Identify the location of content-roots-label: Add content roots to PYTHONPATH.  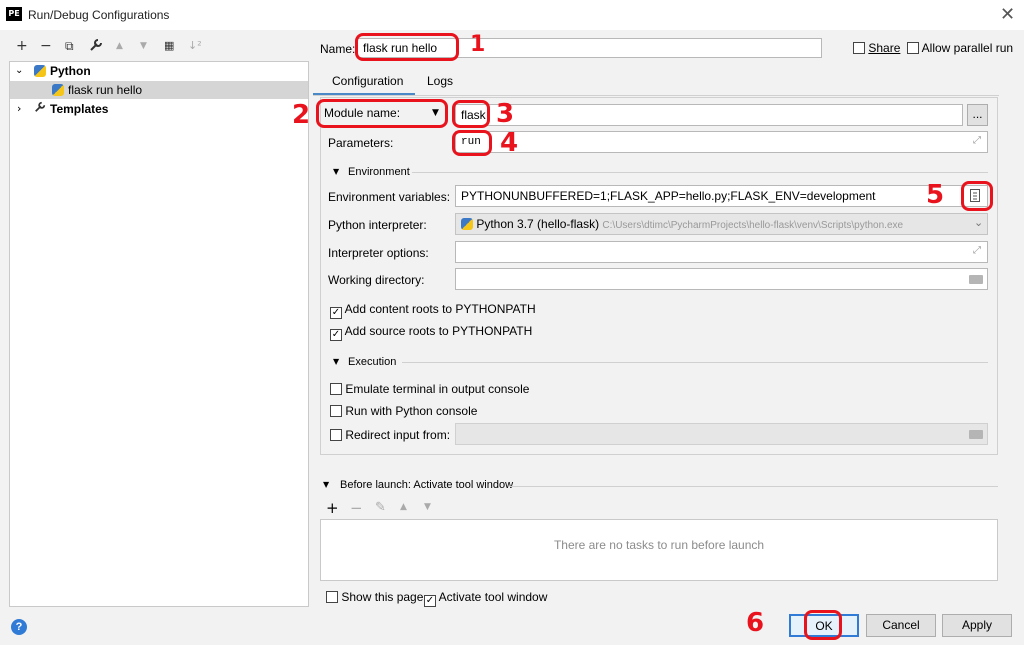
(440, 309).